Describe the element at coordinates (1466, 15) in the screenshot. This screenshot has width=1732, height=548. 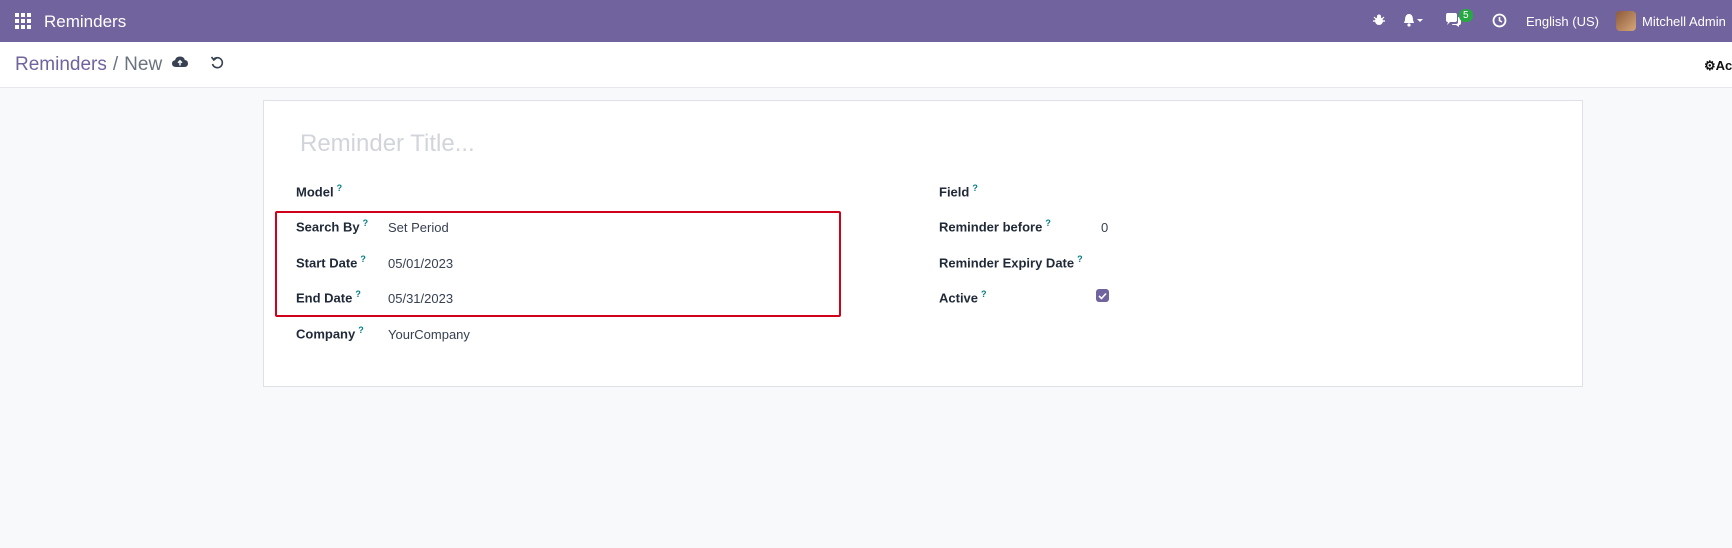
I see `message-count-badge: 5` at that location.